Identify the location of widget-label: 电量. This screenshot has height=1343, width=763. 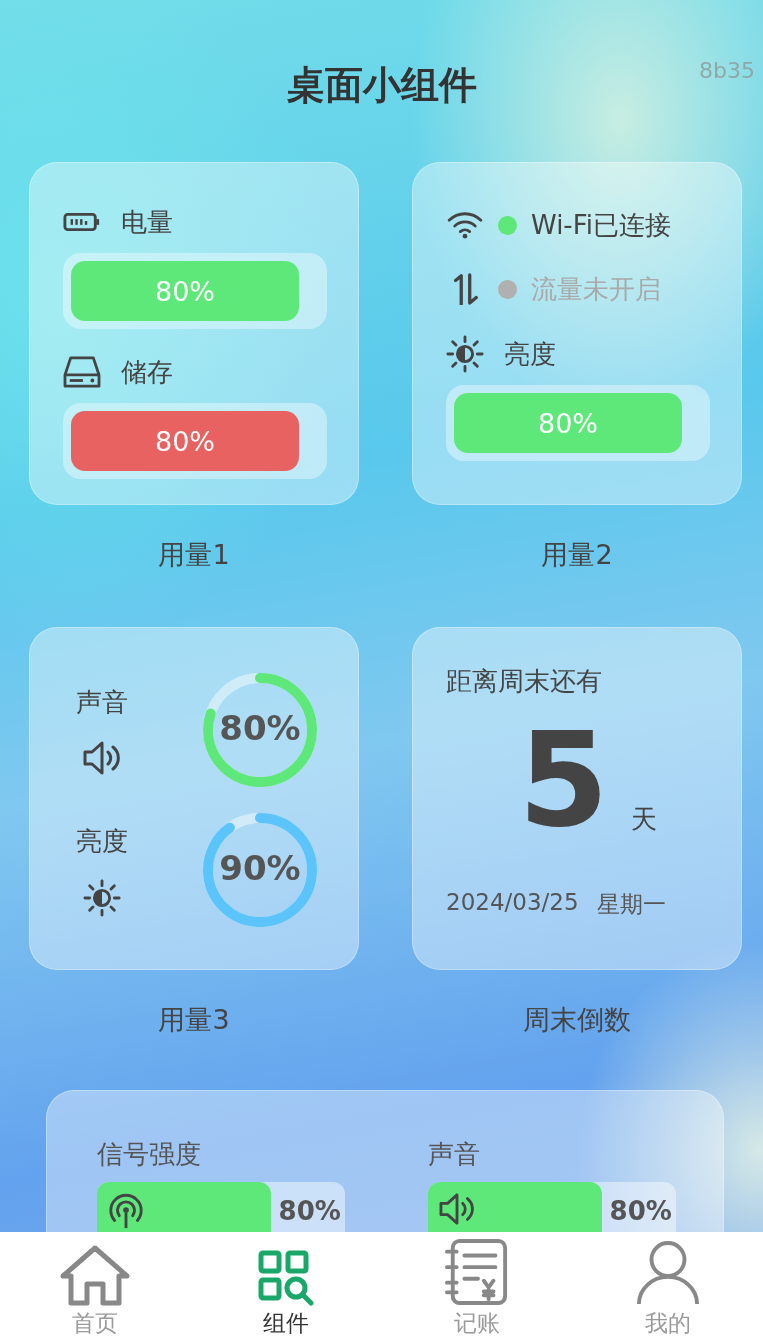
(147, 222).